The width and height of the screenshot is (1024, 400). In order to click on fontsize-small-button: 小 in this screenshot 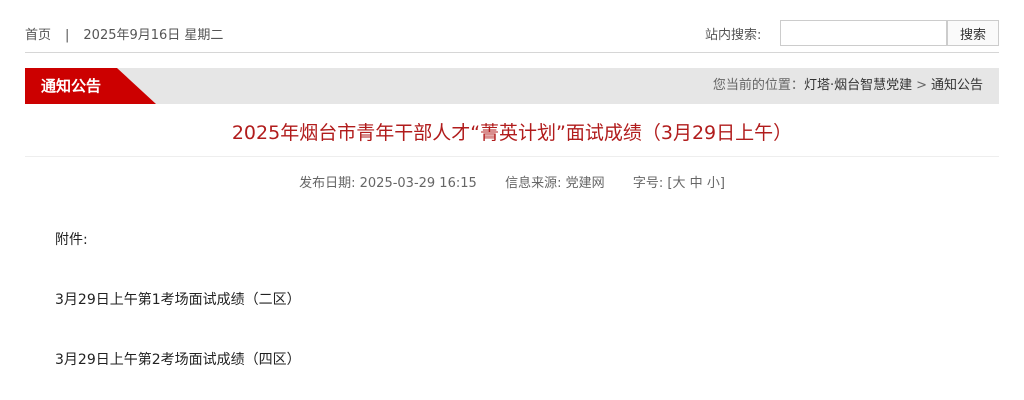, I will do `click(713, 183)`.